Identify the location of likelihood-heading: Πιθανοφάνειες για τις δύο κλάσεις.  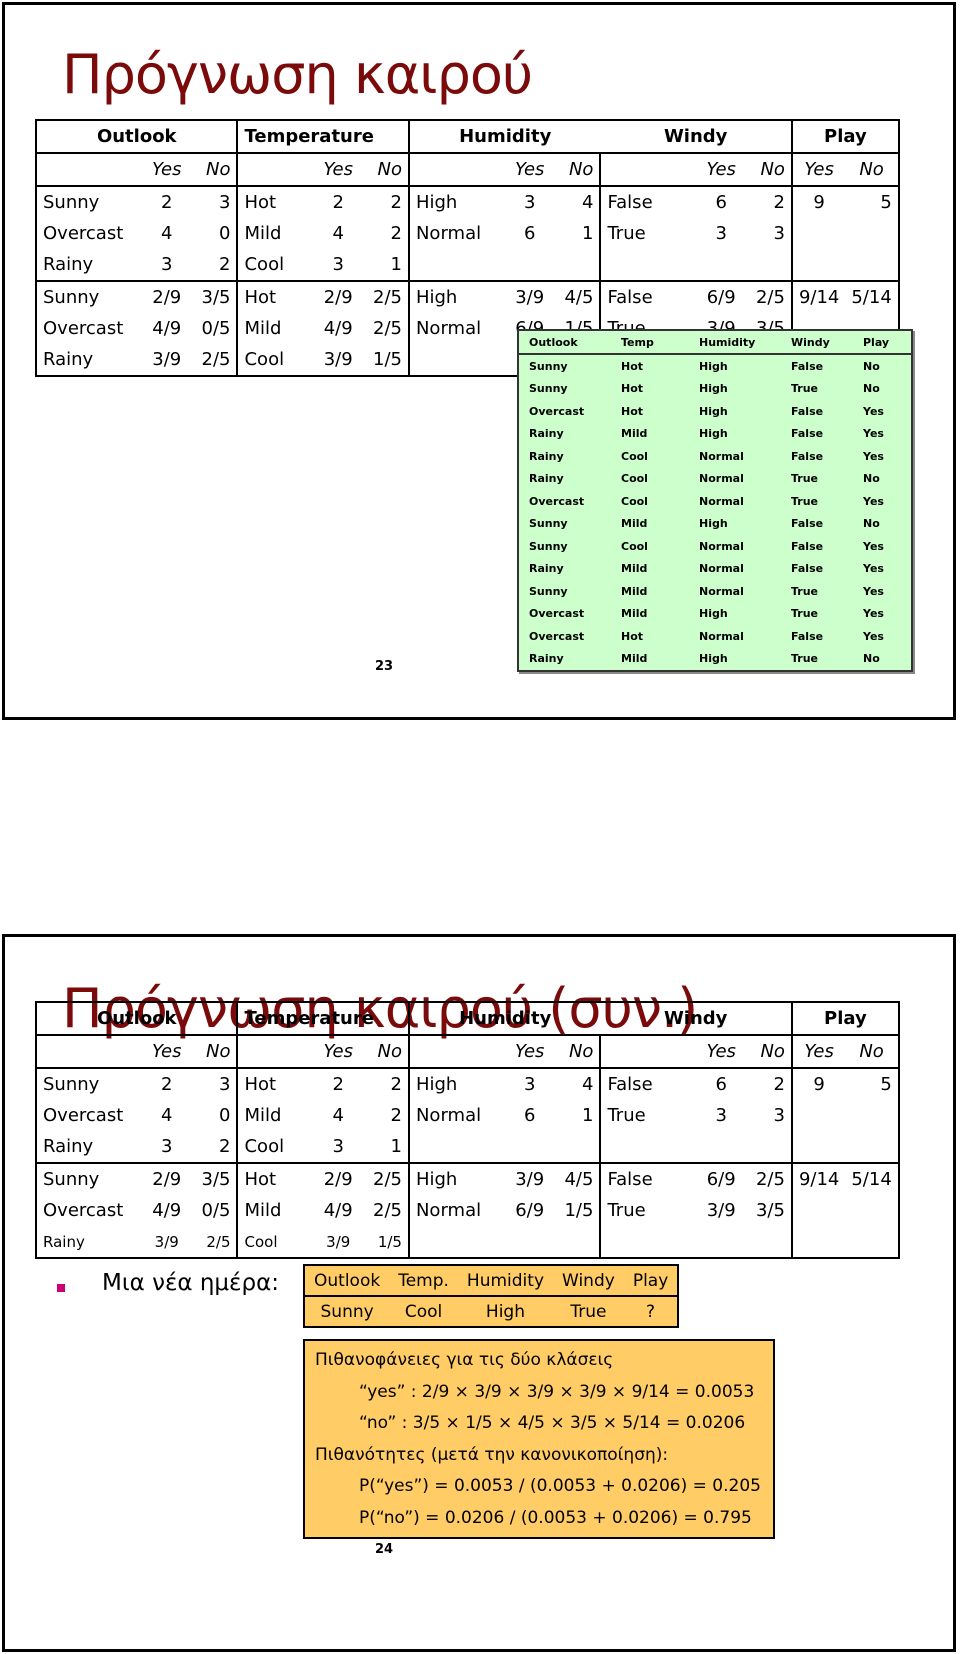
(464, 1360).